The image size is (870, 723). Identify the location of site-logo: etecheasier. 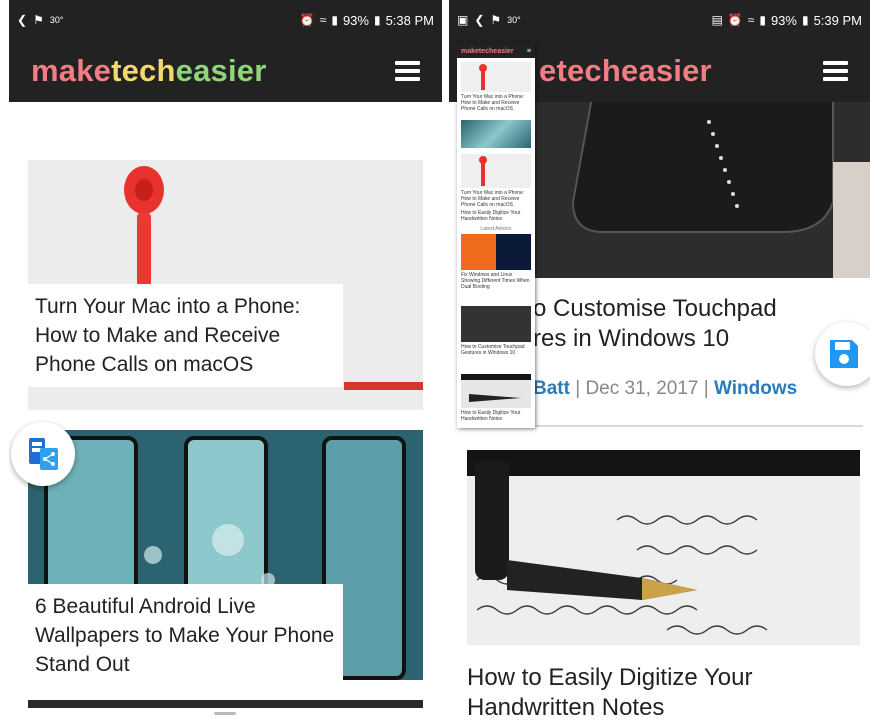
(625, 71).